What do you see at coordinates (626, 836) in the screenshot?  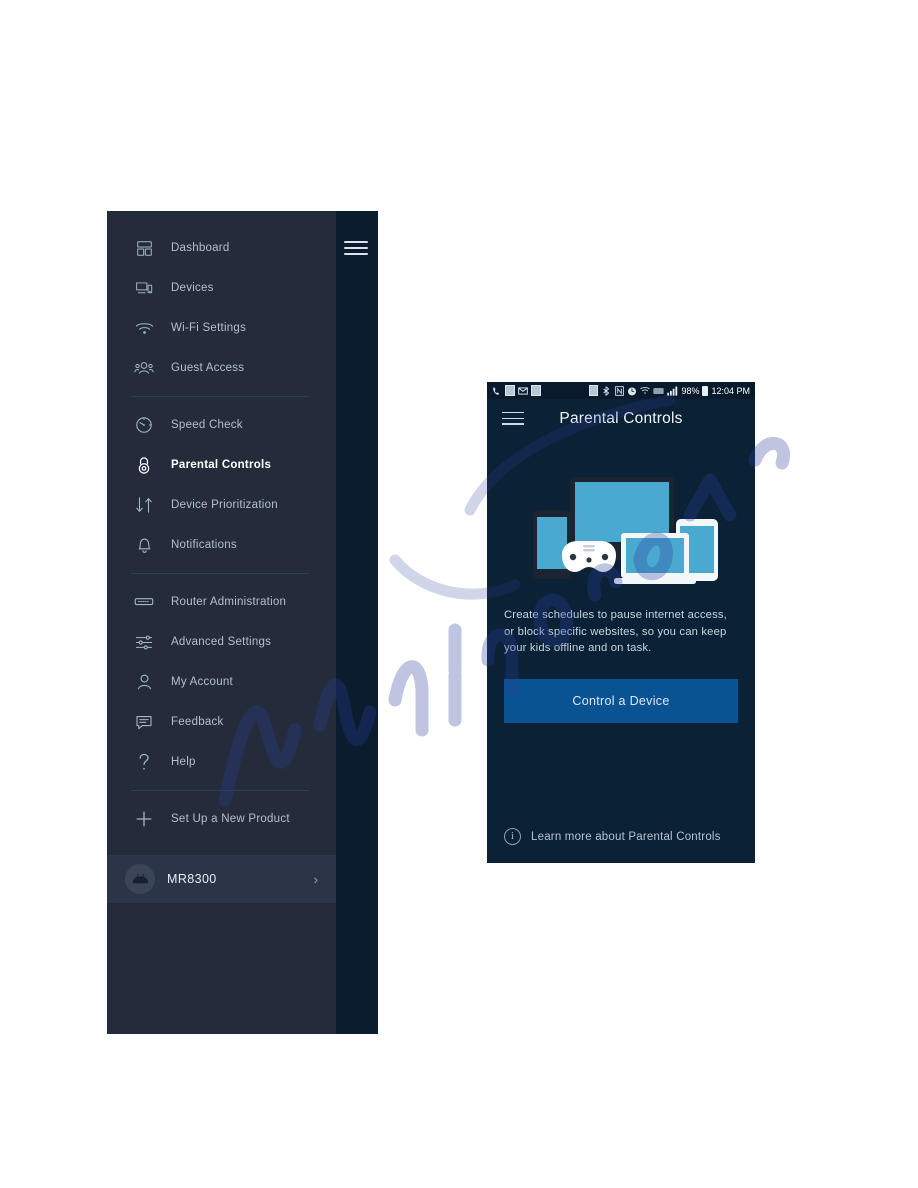 I see `learn-more-label: Learn more about Parental Controls` at bounding box center [626, 836].